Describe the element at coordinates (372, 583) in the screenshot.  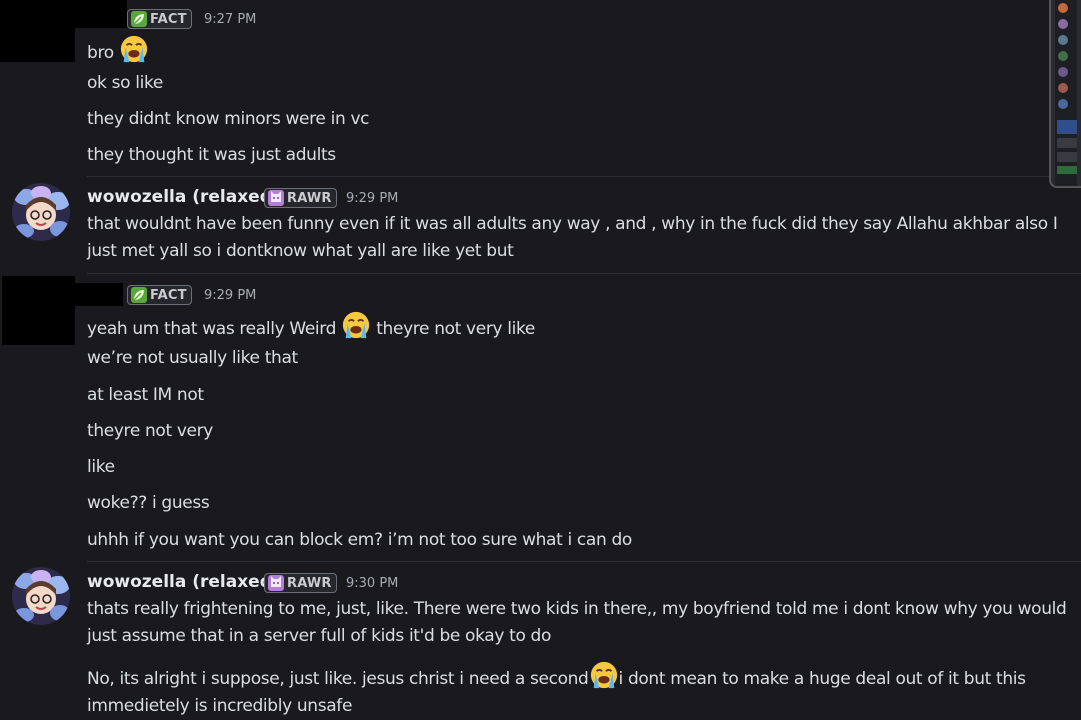
I see `timestamp: 9:30 PM` at that location.